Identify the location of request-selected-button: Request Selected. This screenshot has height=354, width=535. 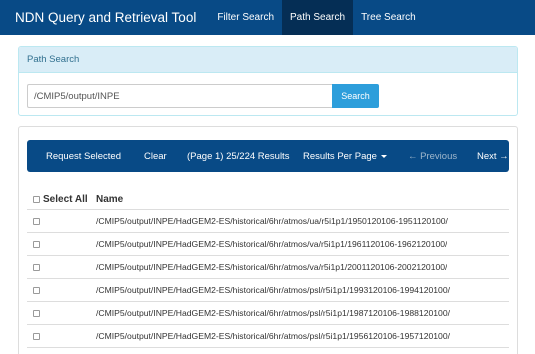
(83, 156).